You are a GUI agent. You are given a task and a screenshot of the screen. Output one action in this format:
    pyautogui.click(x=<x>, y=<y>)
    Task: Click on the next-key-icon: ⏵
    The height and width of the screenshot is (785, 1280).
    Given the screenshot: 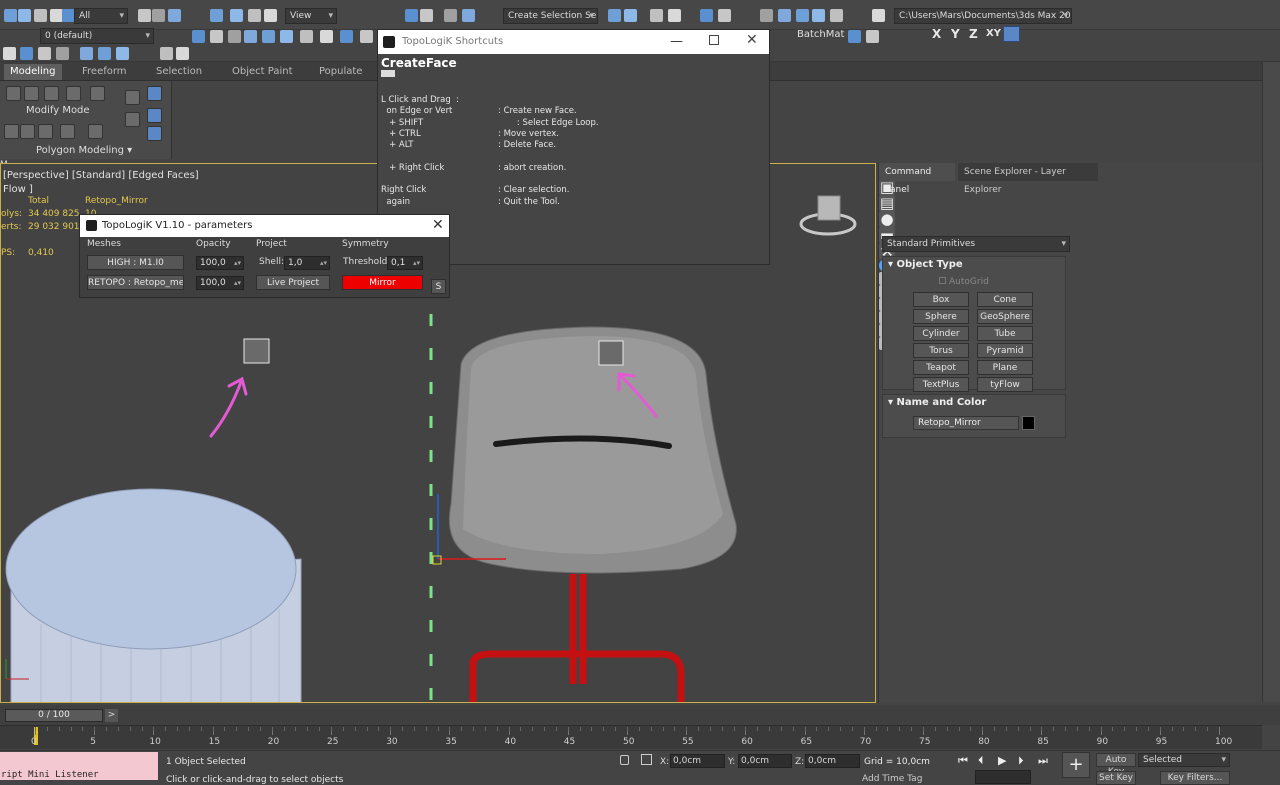 What is the action you would take?
    pyautogui.click(x=1021, y=761)
    